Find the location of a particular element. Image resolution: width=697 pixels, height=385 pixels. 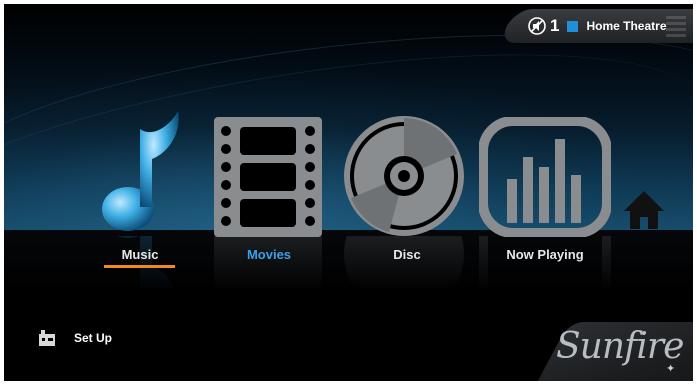

music-note-icon is located at coordinates (140, 171).